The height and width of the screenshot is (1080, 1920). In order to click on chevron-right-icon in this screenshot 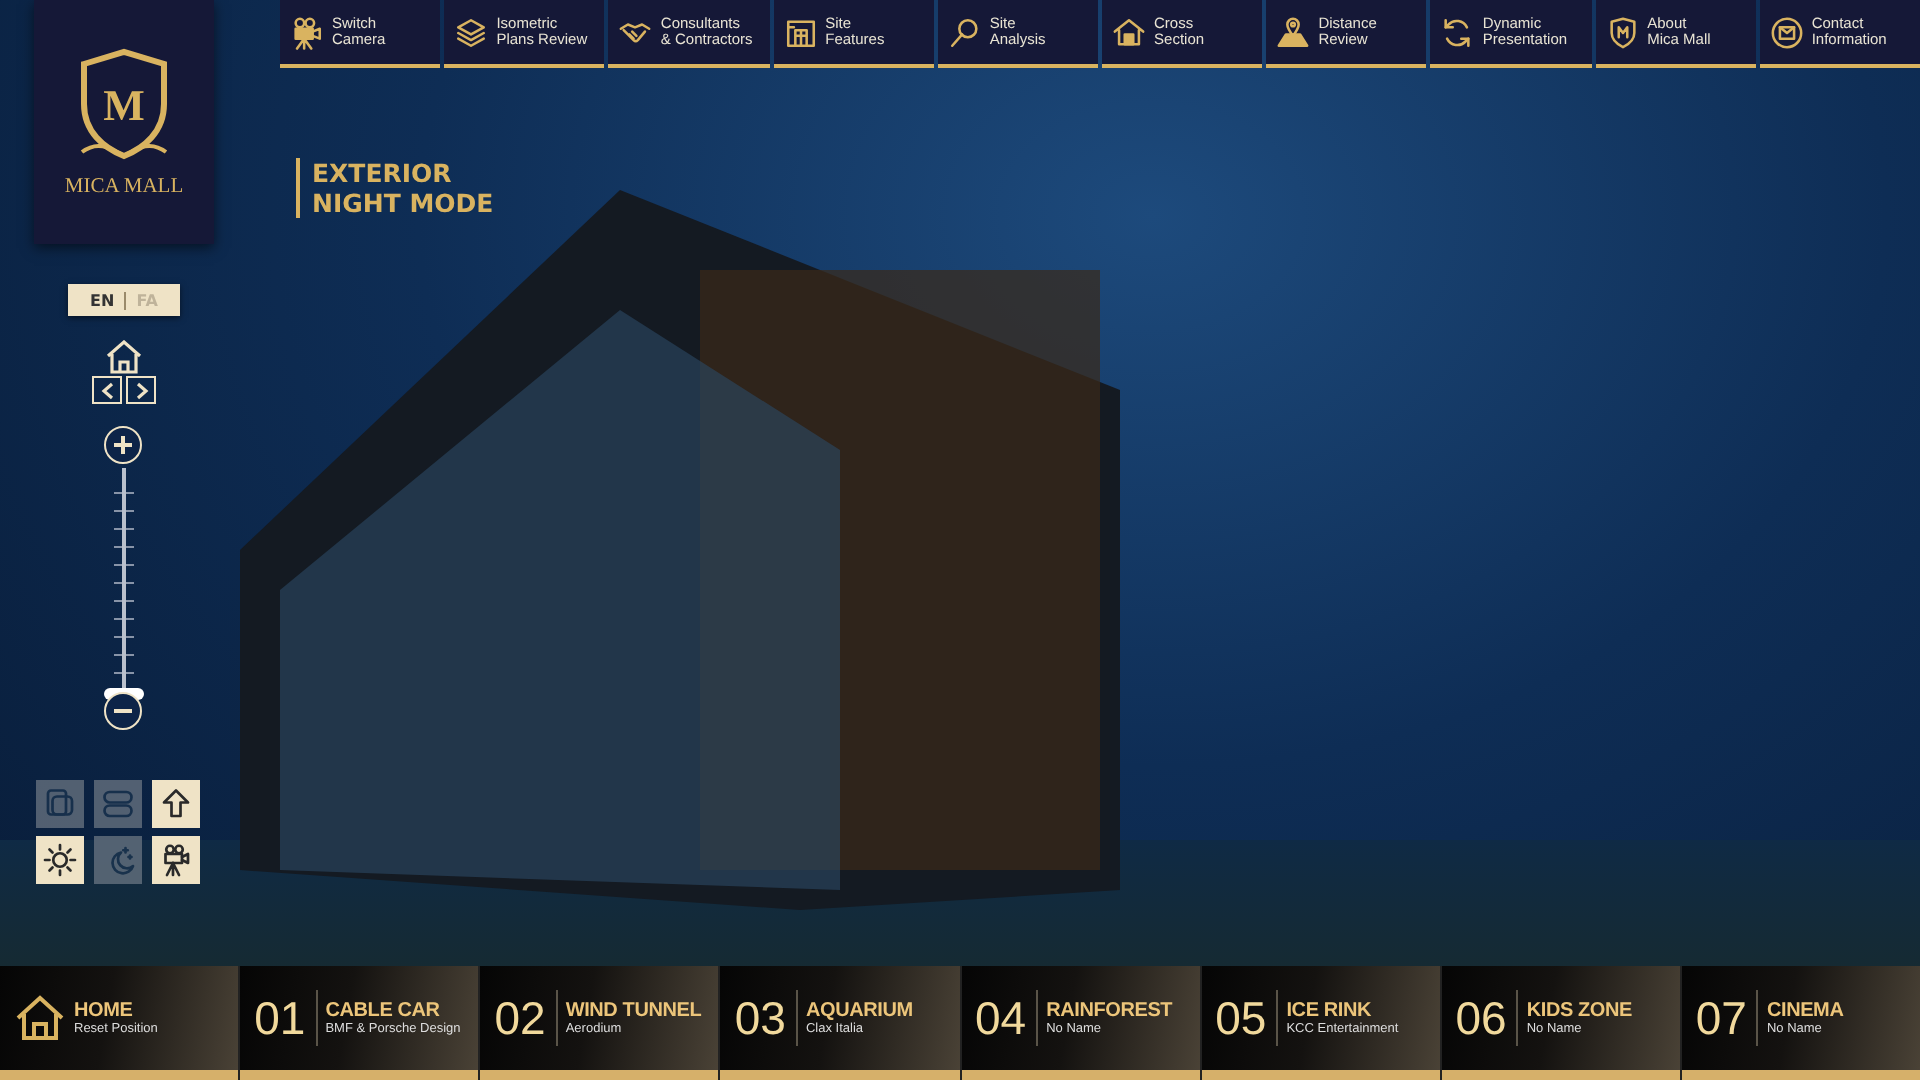, I will do `click(141, 390)`.